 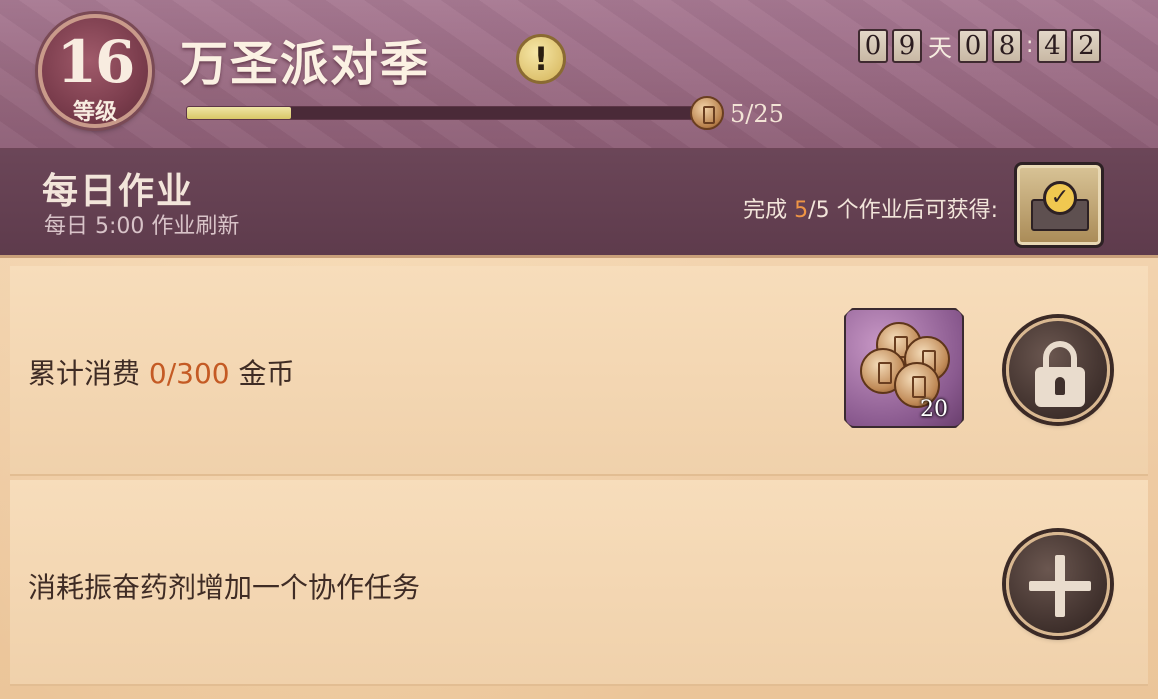 What do you see at coordinates (224, 587) in the screenshot?
I see `task-label: 消耗振奋药剂增加一个协作任务` at bounding box center [224, 587].